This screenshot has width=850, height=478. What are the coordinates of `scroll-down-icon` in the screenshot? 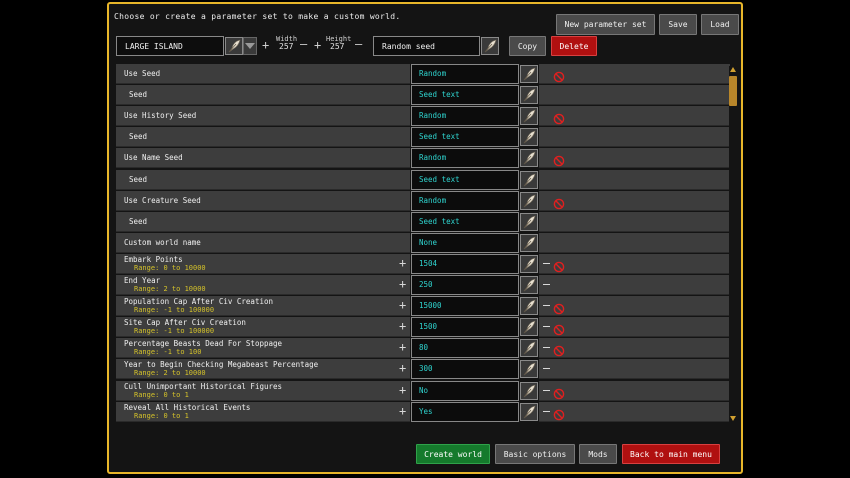 It's located at (733, 418).